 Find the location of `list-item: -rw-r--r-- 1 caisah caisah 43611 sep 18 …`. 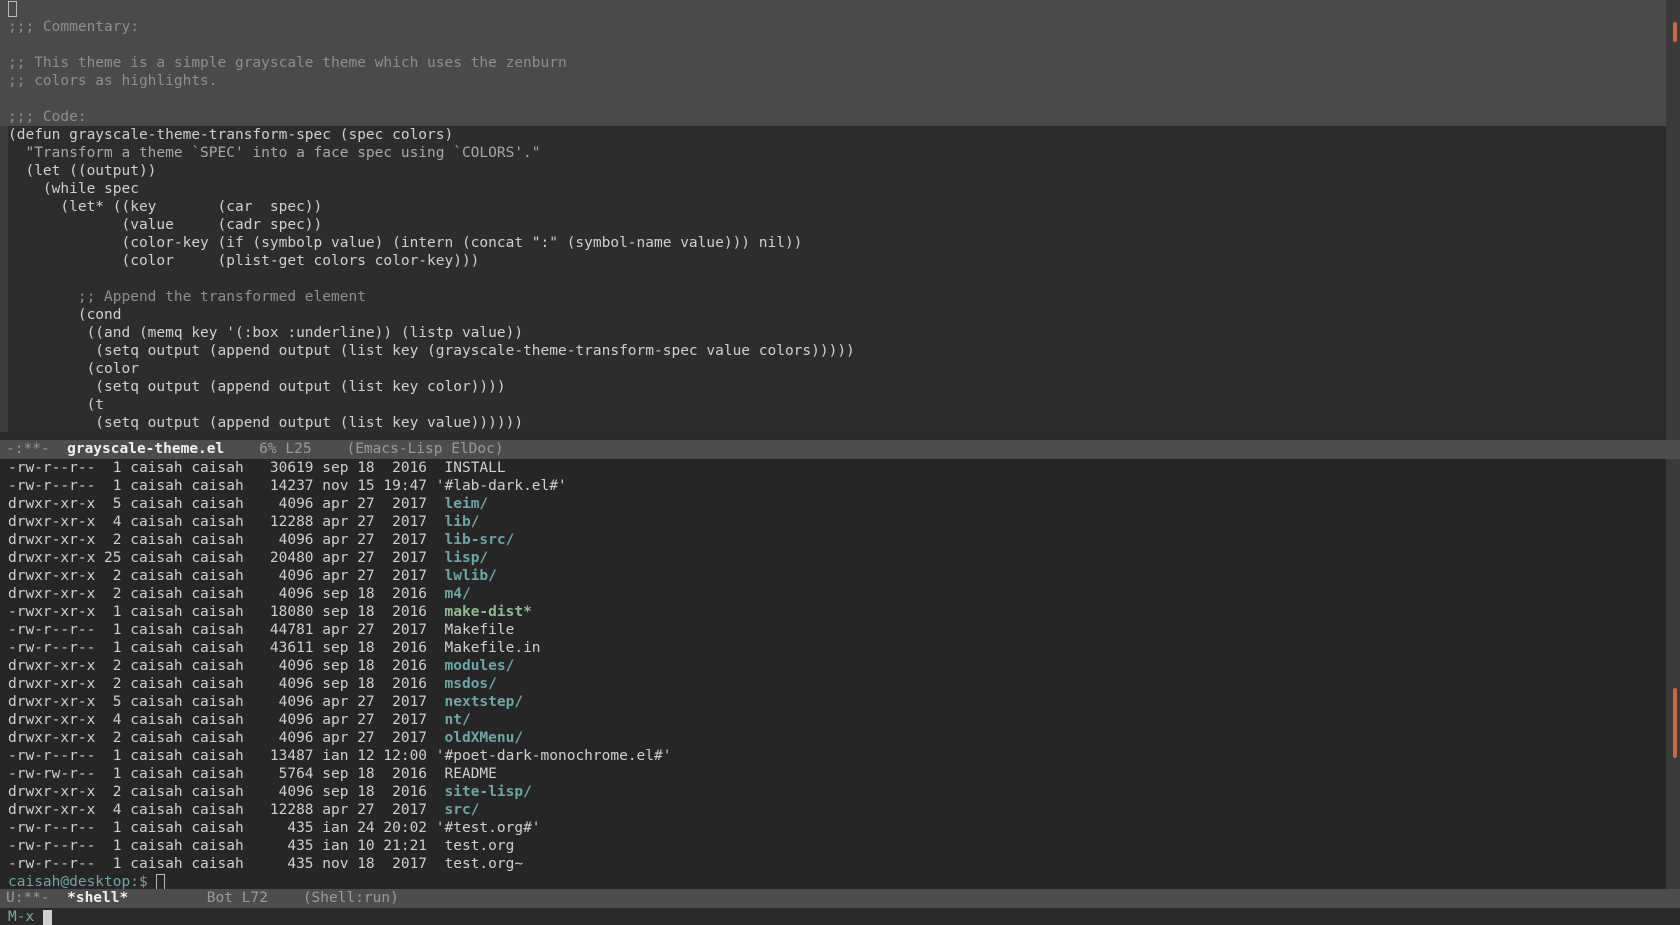

list-item: -rw-r--r-- 1 caisah caisah 43611 sep 18 … is located at coordinates (840, 648).